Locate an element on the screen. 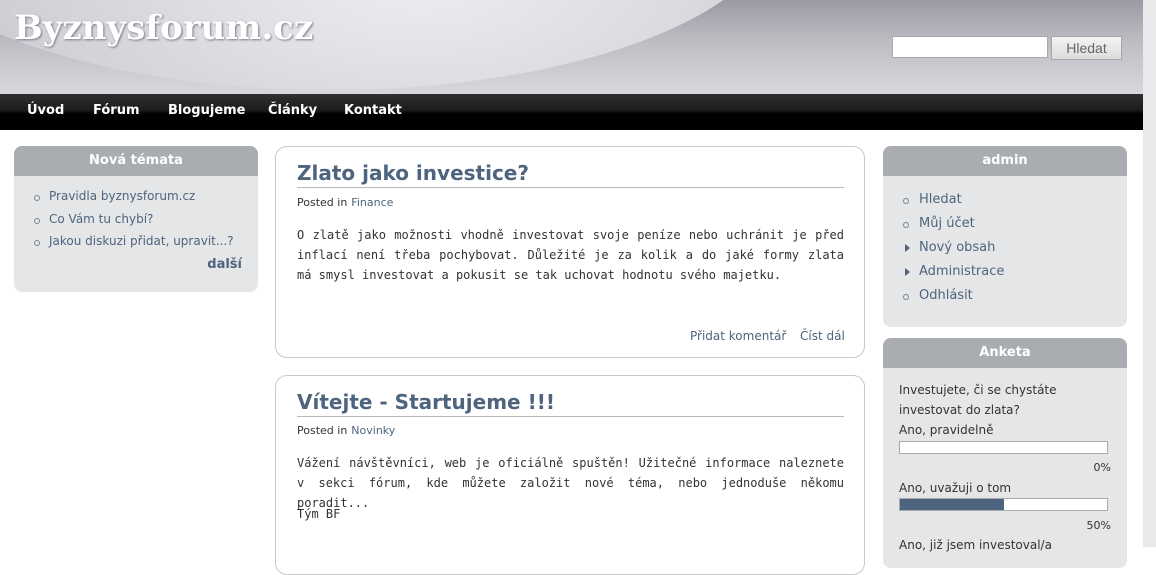 This screenshot has width=1156, height=575. poll-result-fill is located at coordinates (952, 504).